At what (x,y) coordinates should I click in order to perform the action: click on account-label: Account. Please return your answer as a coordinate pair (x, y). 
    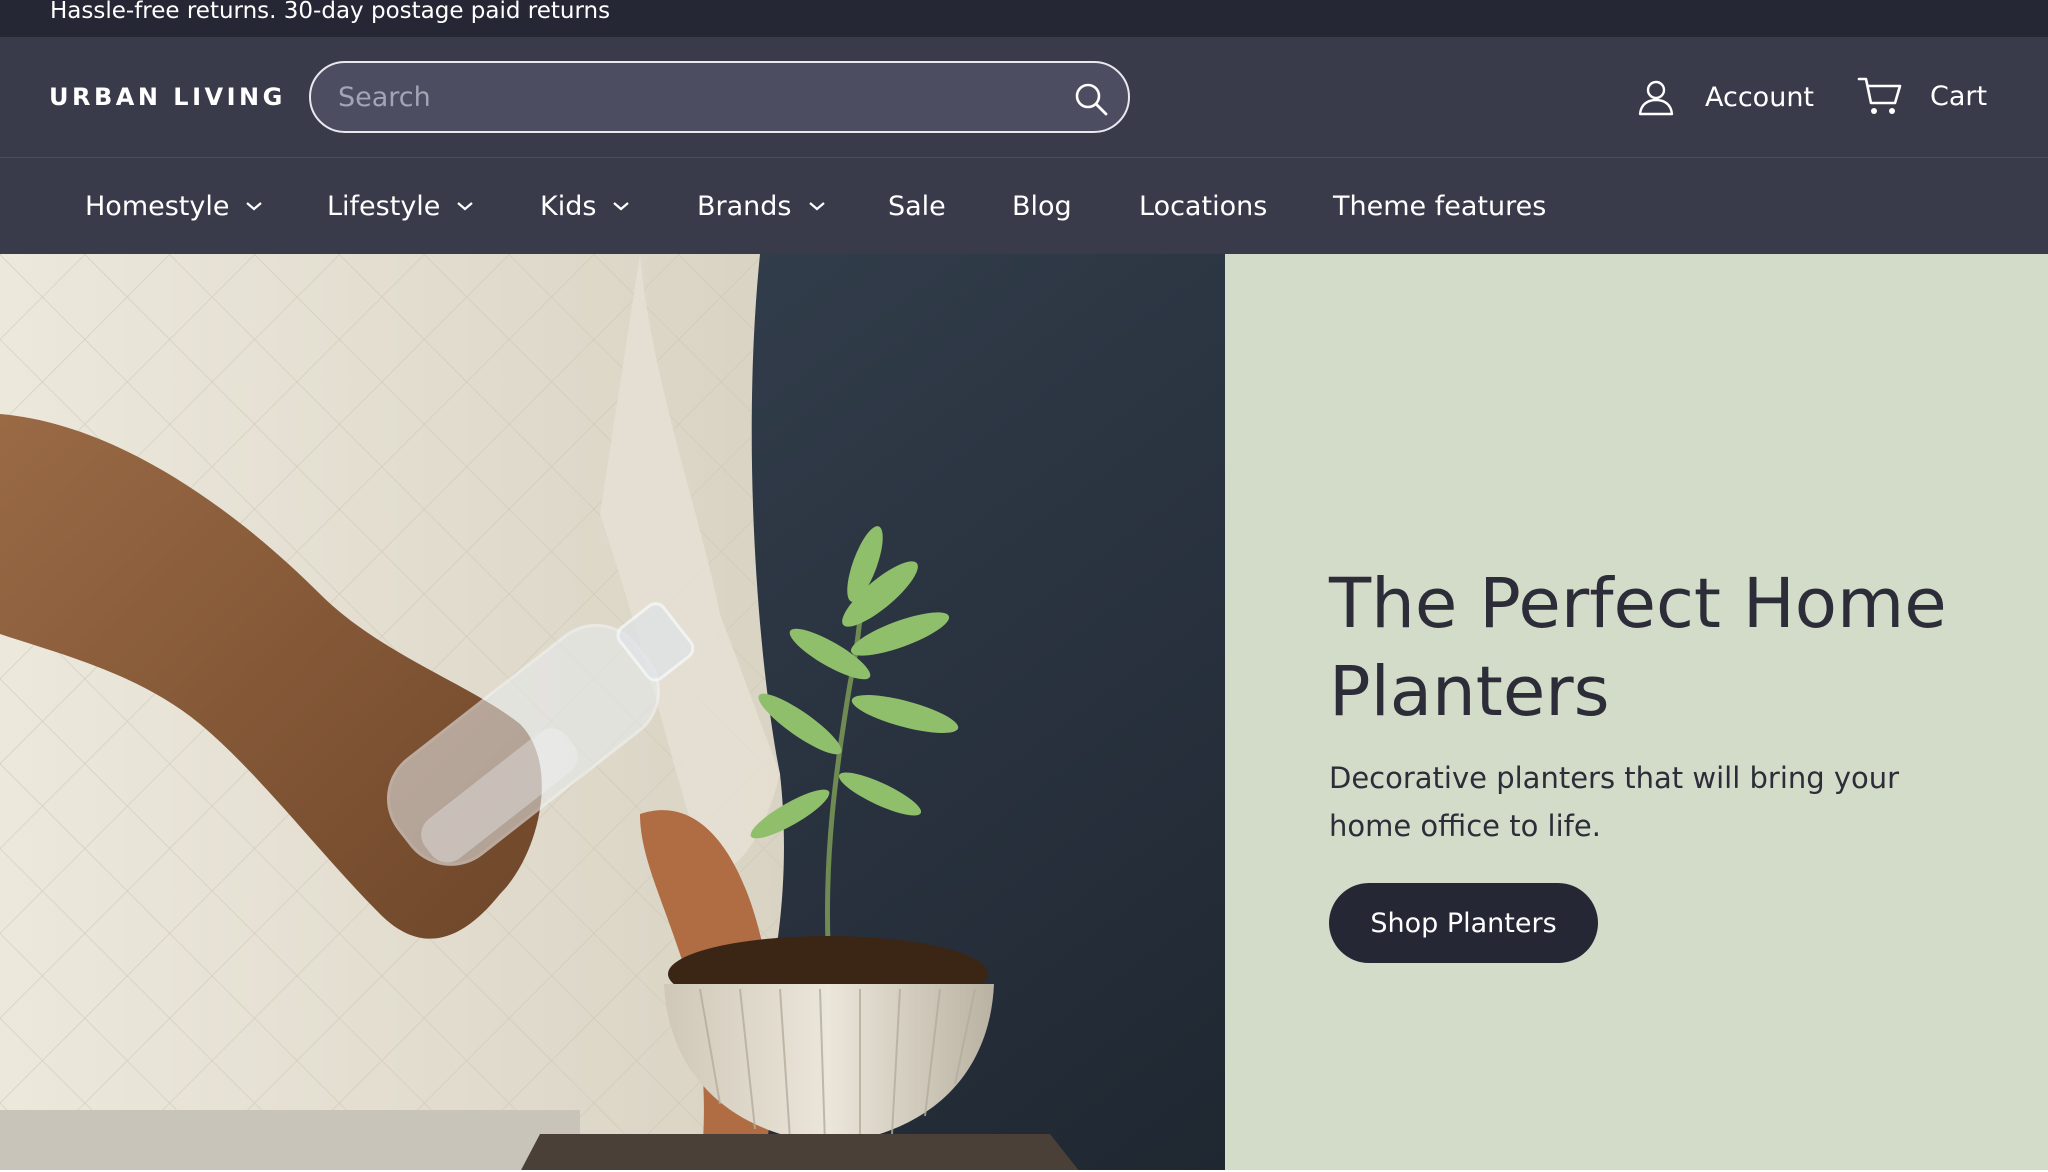
    Looking at the image, I should click on (1760, 97).